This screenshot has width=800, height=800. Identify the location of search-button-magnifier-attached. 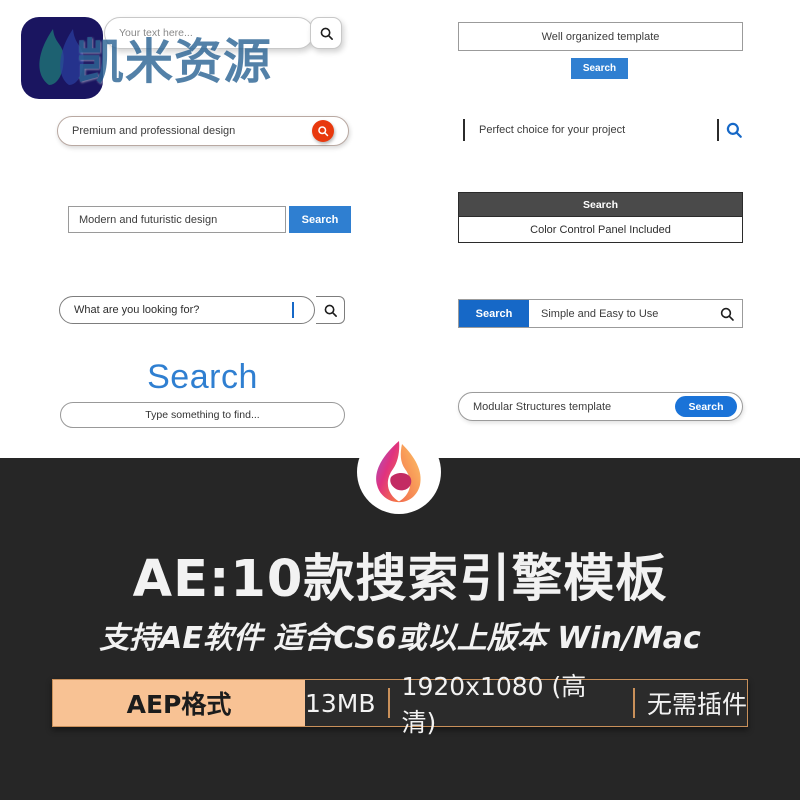
(330, 310).